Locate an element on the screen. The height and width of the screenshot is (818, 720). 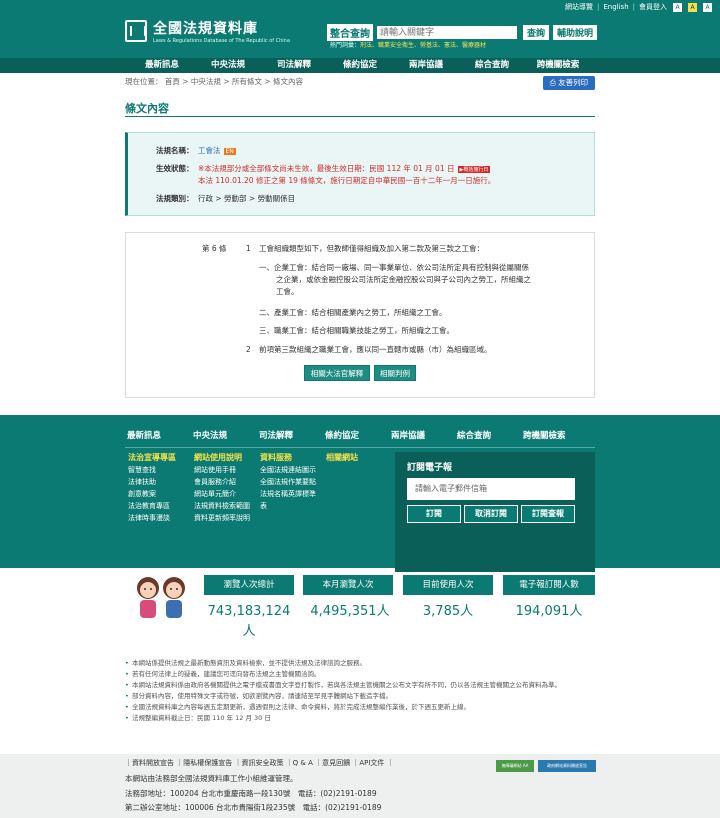
stat-month-views-value: 4,495,351人 is located at coordinates (350, 611).